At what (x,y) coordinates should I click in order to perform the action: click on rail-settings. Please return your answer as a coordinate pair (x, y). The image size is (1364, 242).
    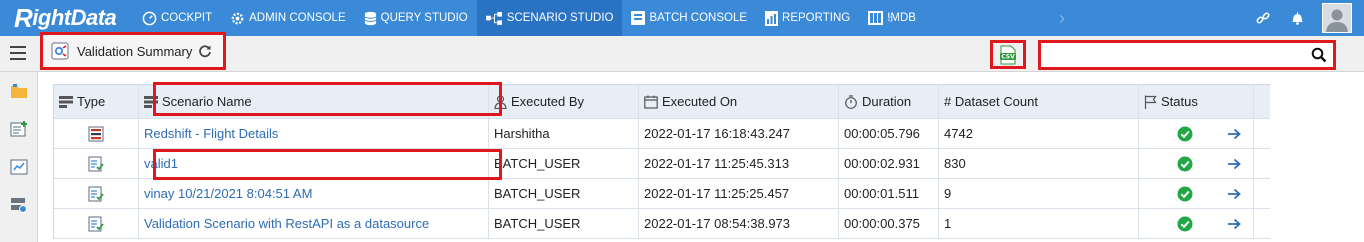
    Looking at the image, I should click on (19, 205).